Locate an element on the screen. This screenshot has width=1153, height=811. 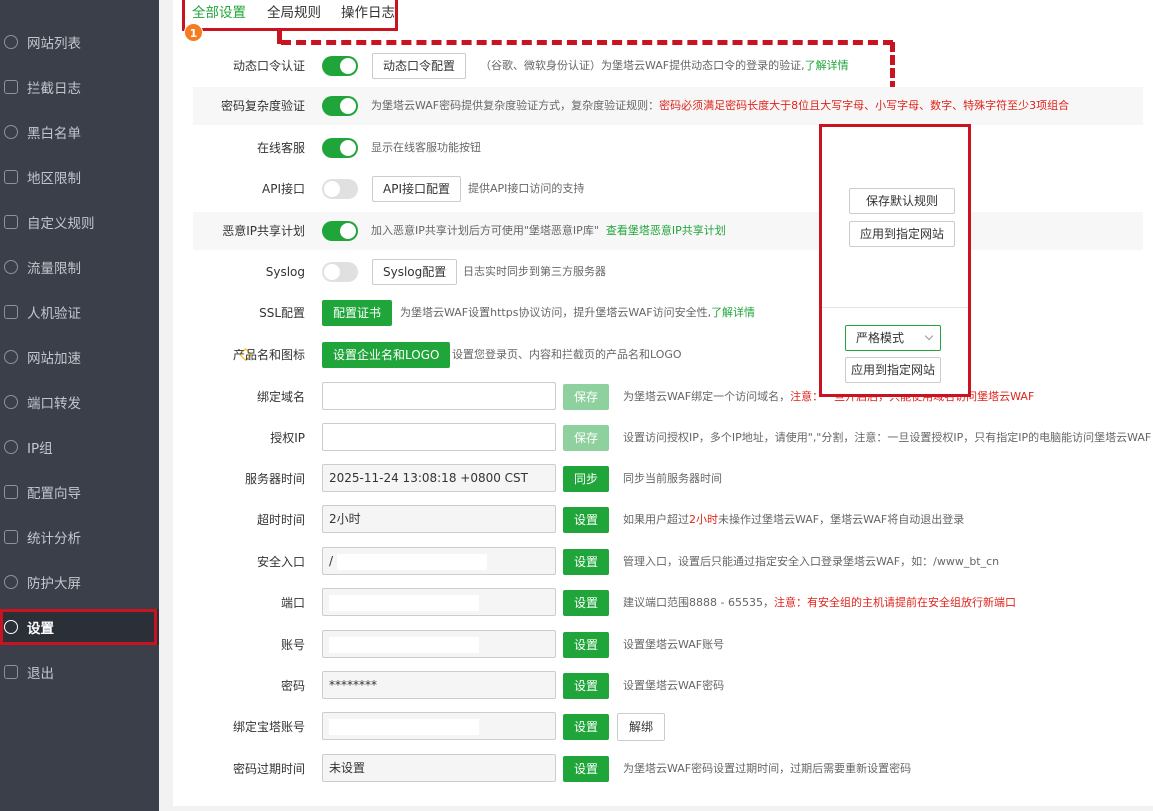
sidebar-item-traffic: 流量限制 is located at coordinates (79, 266).